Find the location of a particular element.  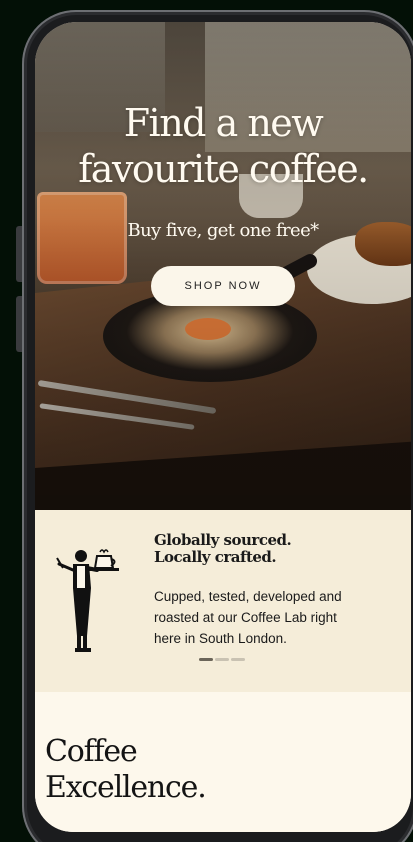

shop-now-button: SHOP NOW is located at coordinates (223, 286).